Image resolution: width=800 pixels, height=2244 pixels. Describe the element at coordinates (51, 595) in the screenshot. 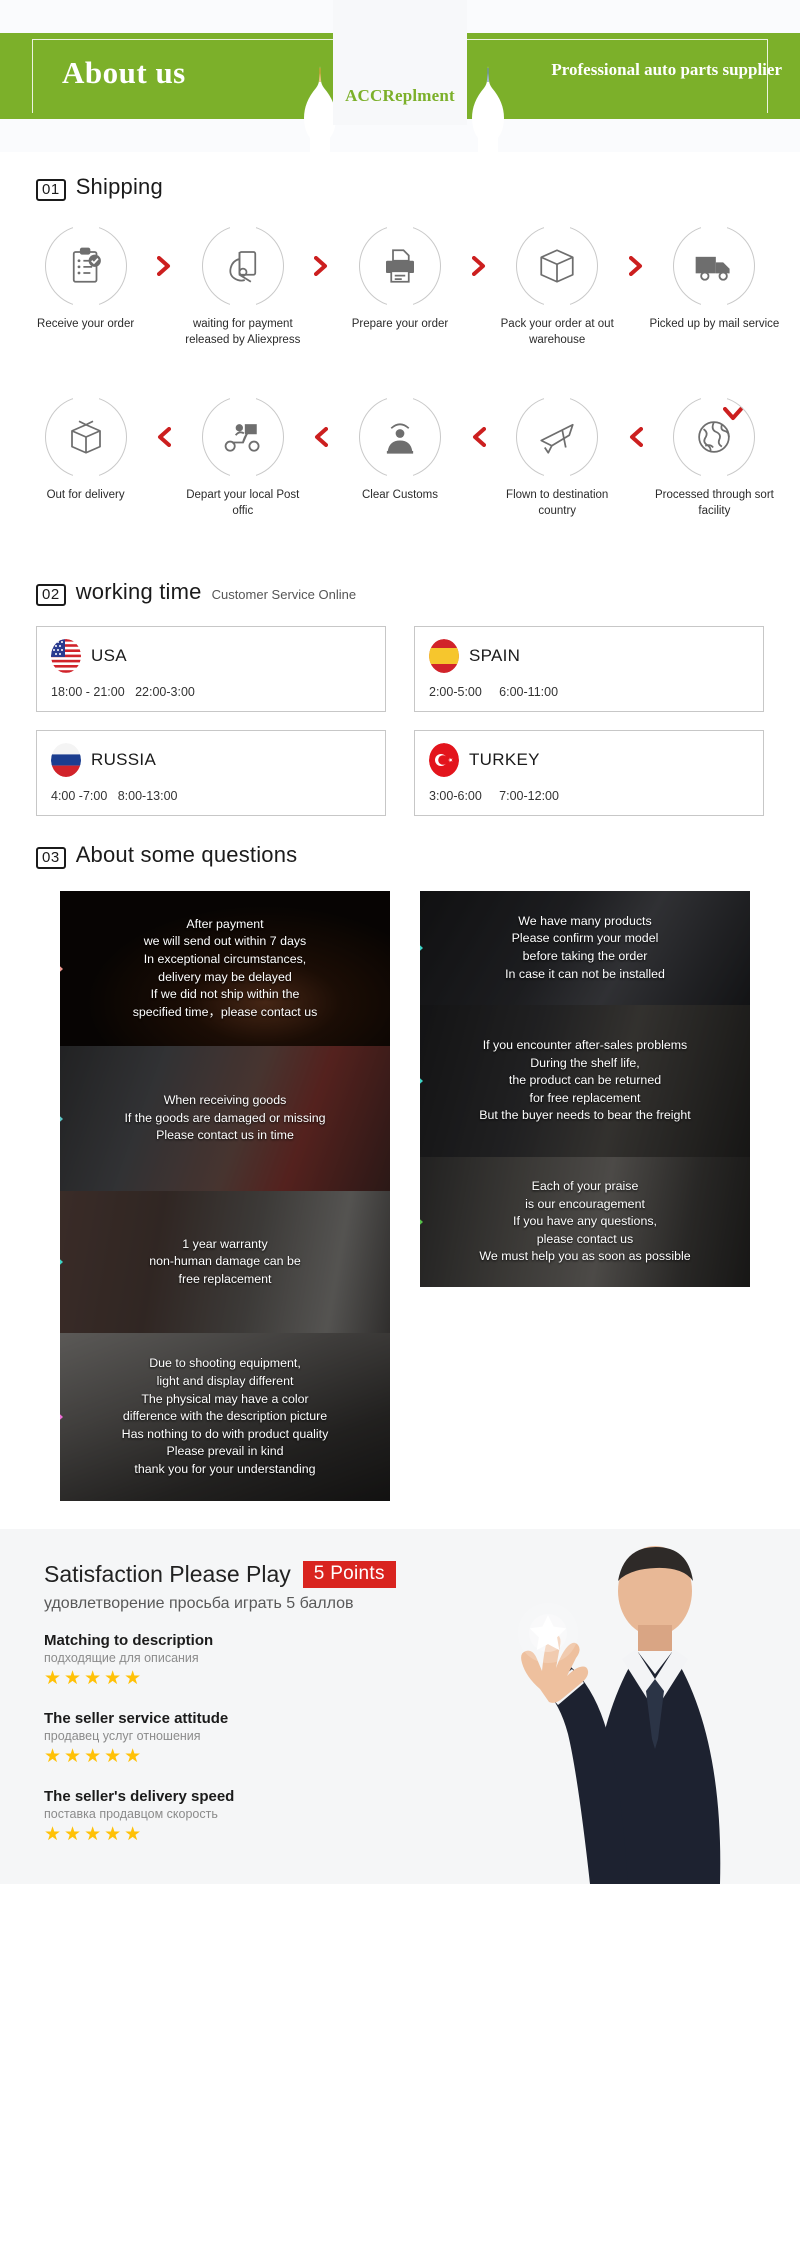

I see `section-number: 02` at that location.